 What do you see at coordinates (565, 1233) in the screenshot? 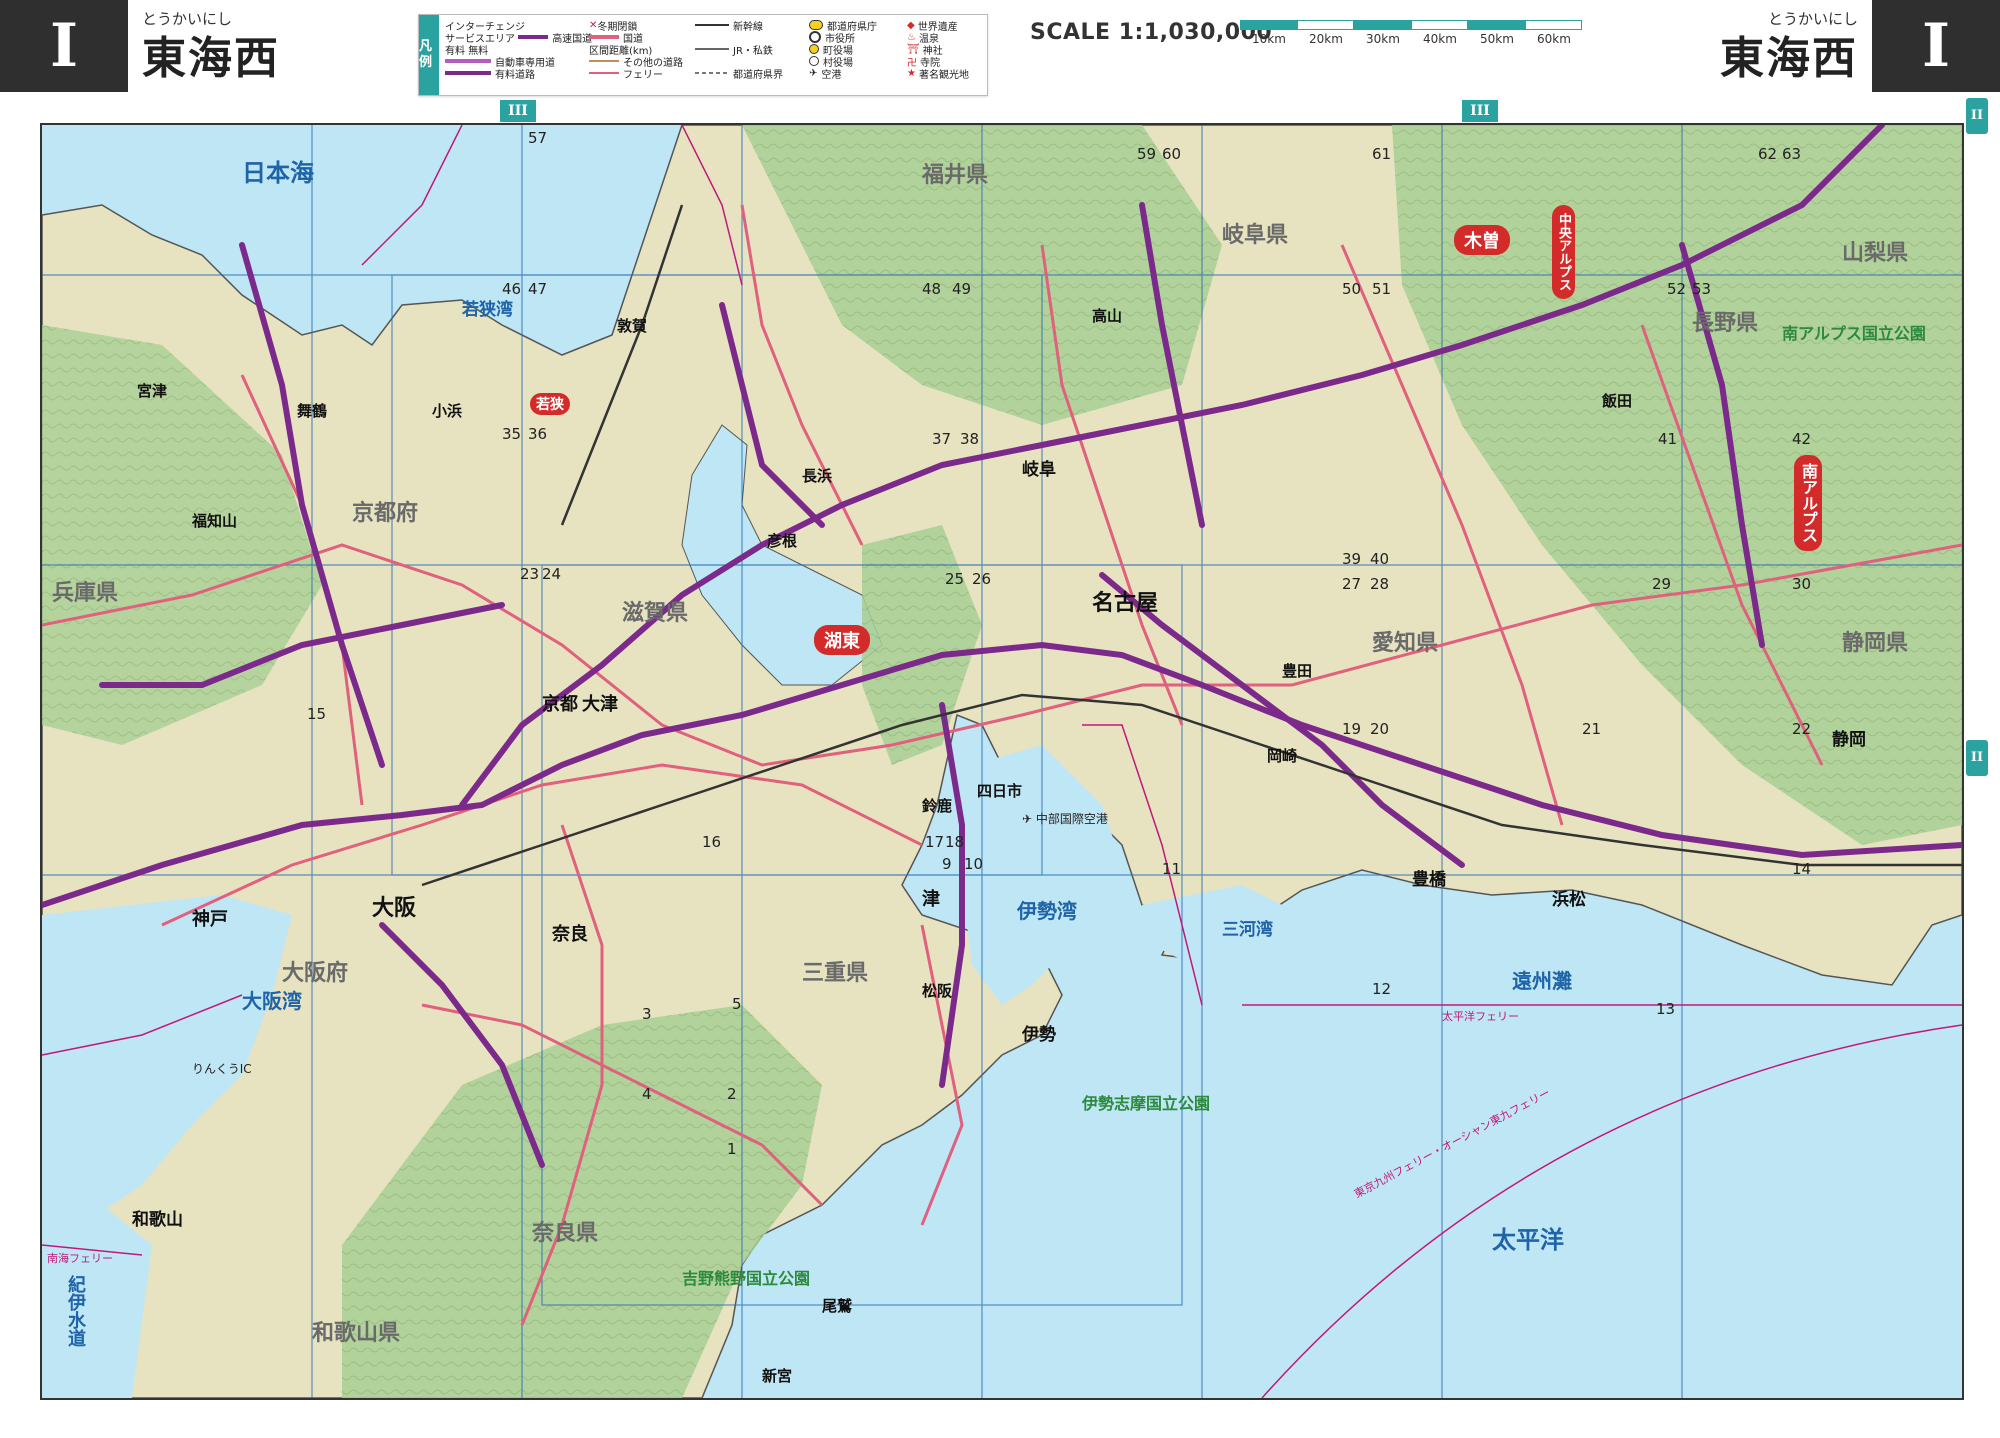
I see `prefecture-label: 奈良県` at bounding box center [565, 1233].